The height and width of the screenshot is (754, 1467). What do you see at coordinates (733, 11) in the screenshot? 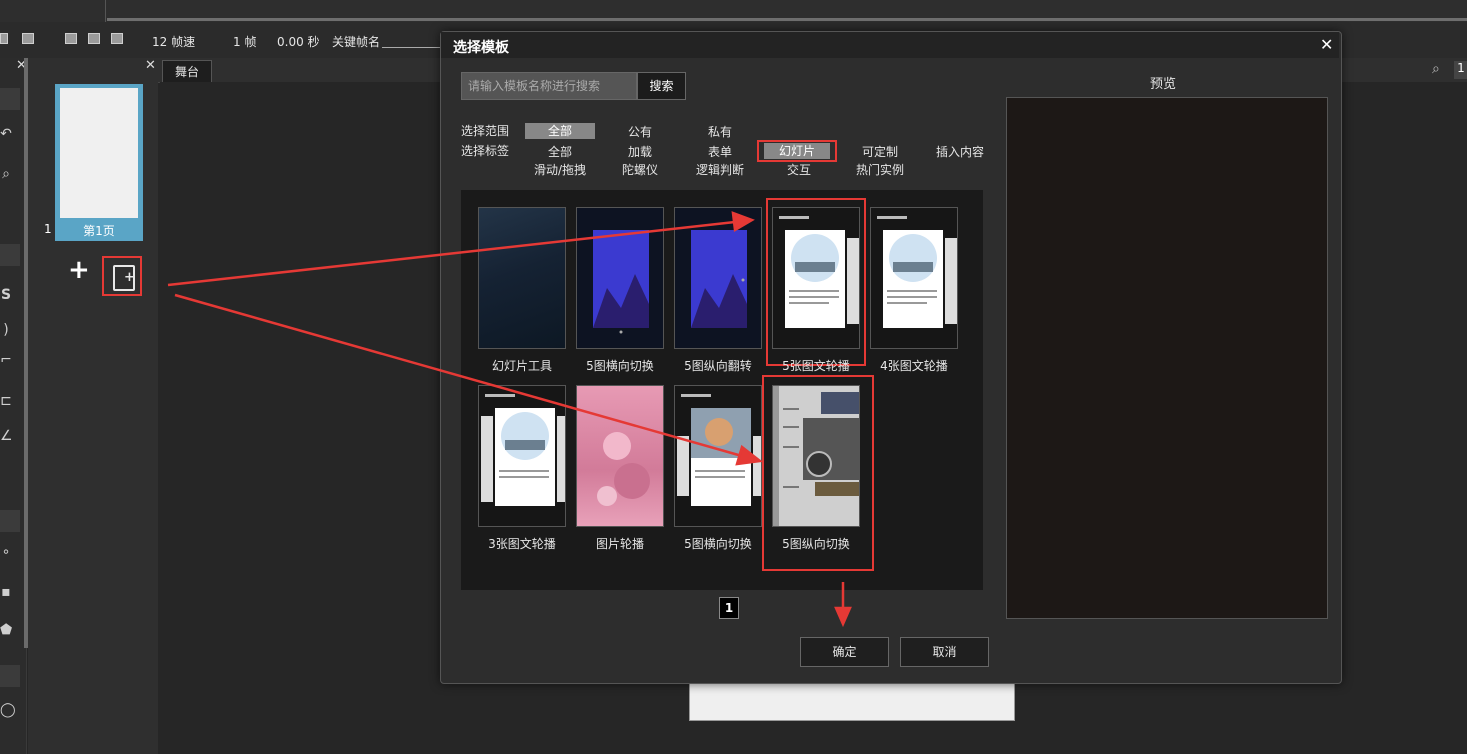
I see `top-strip` at bounding box center [733, 11].